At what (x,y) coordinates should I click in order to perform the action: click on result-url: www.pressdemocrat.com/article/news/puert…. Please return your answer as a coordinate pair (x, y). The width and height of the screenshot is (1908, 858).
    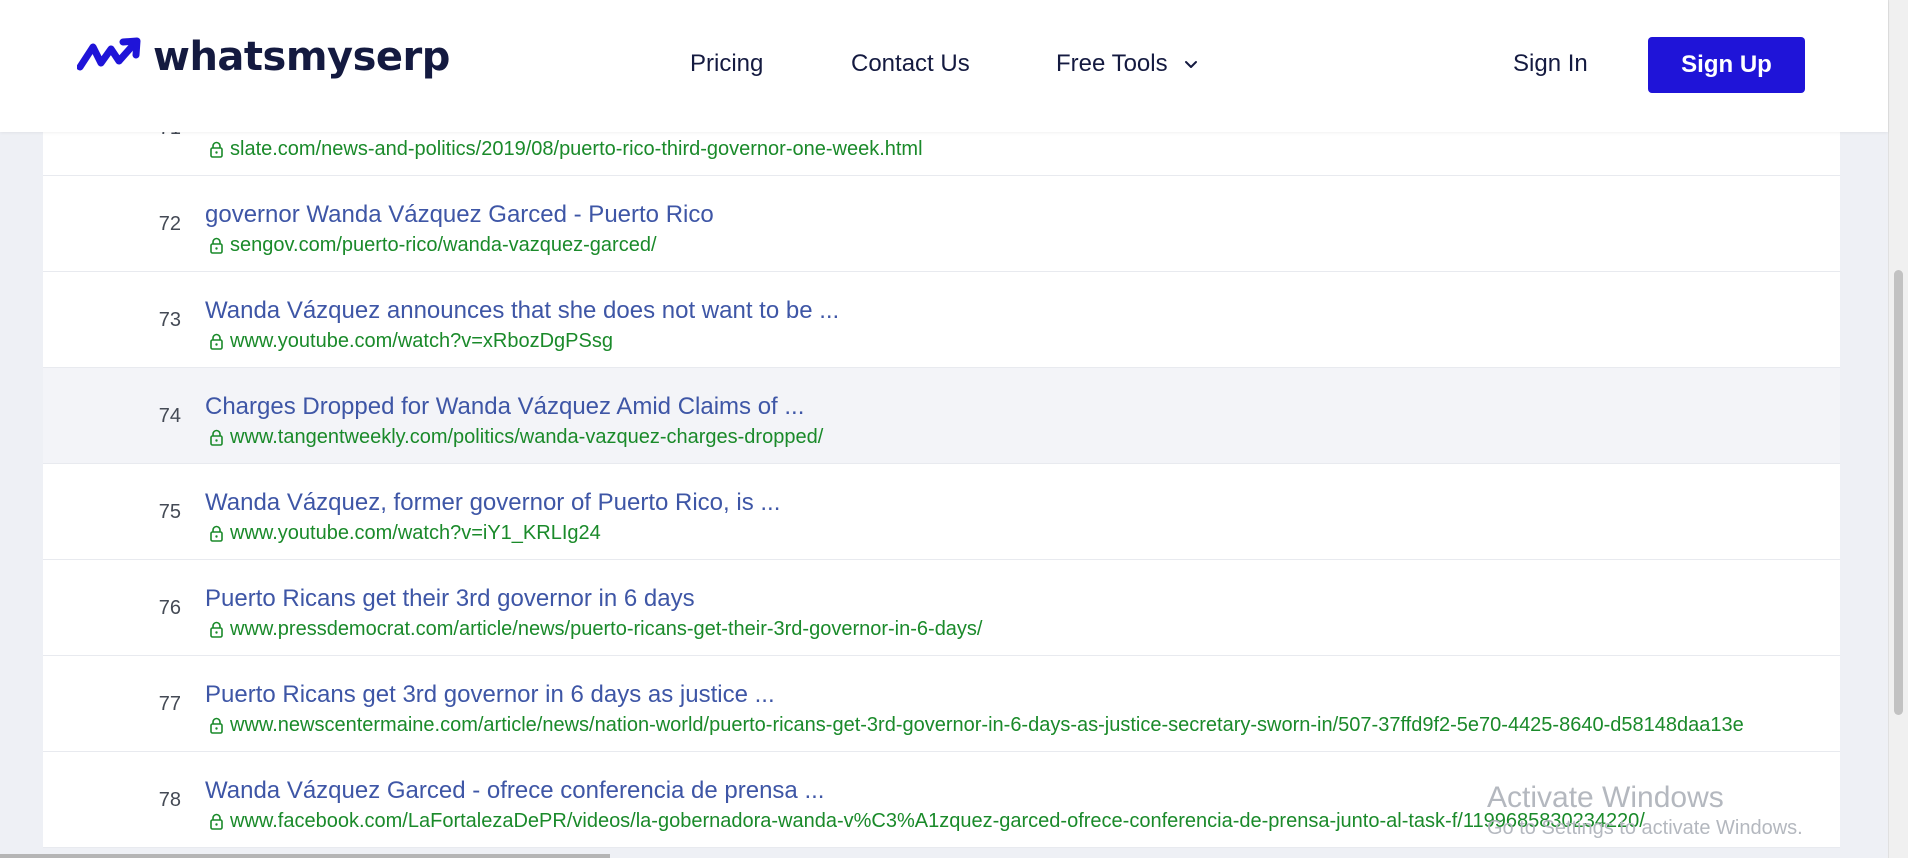
    Looking at the image, I should click on (606, 629).